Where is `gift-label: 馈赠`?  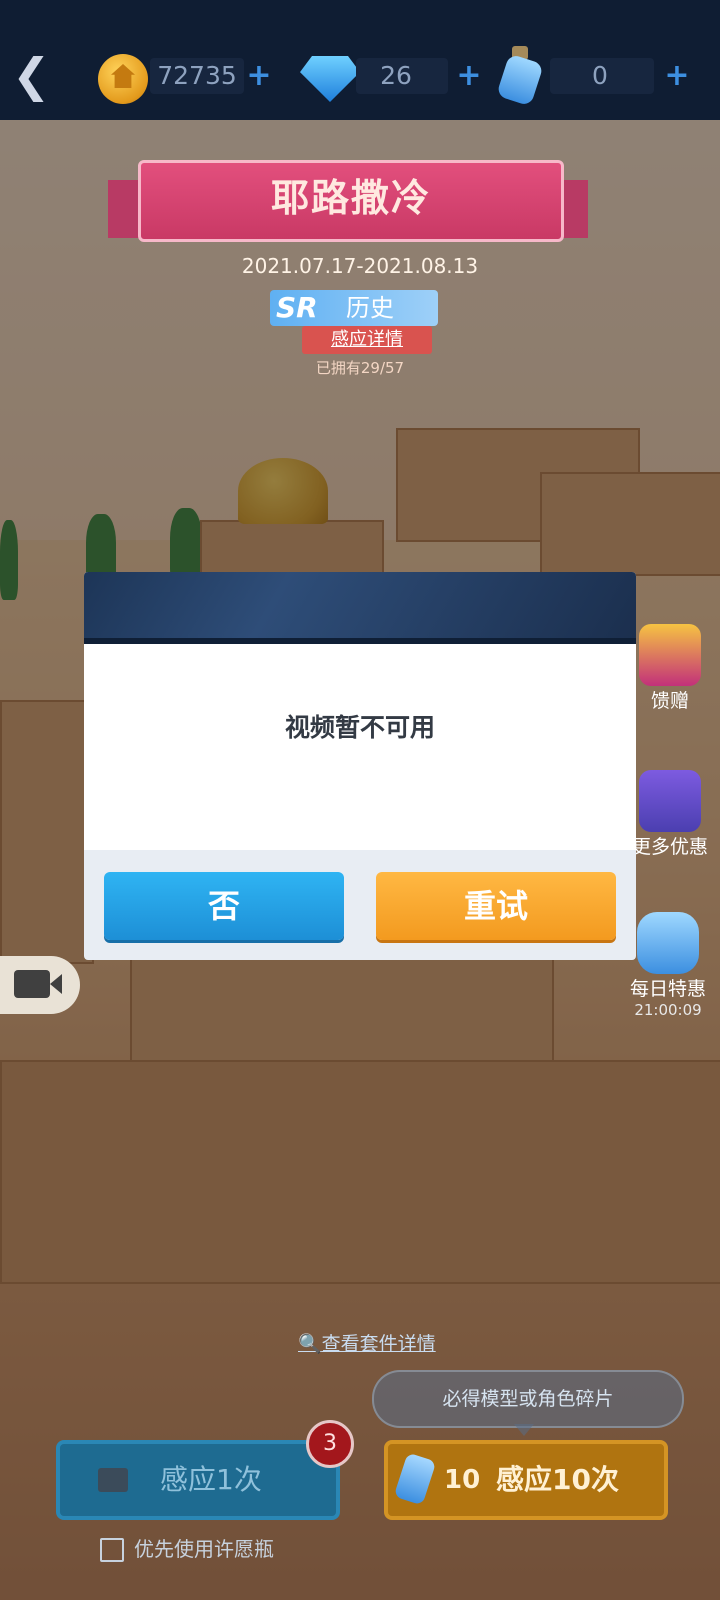
gift-label: 馈赠 is located at coordinates (669, 701).